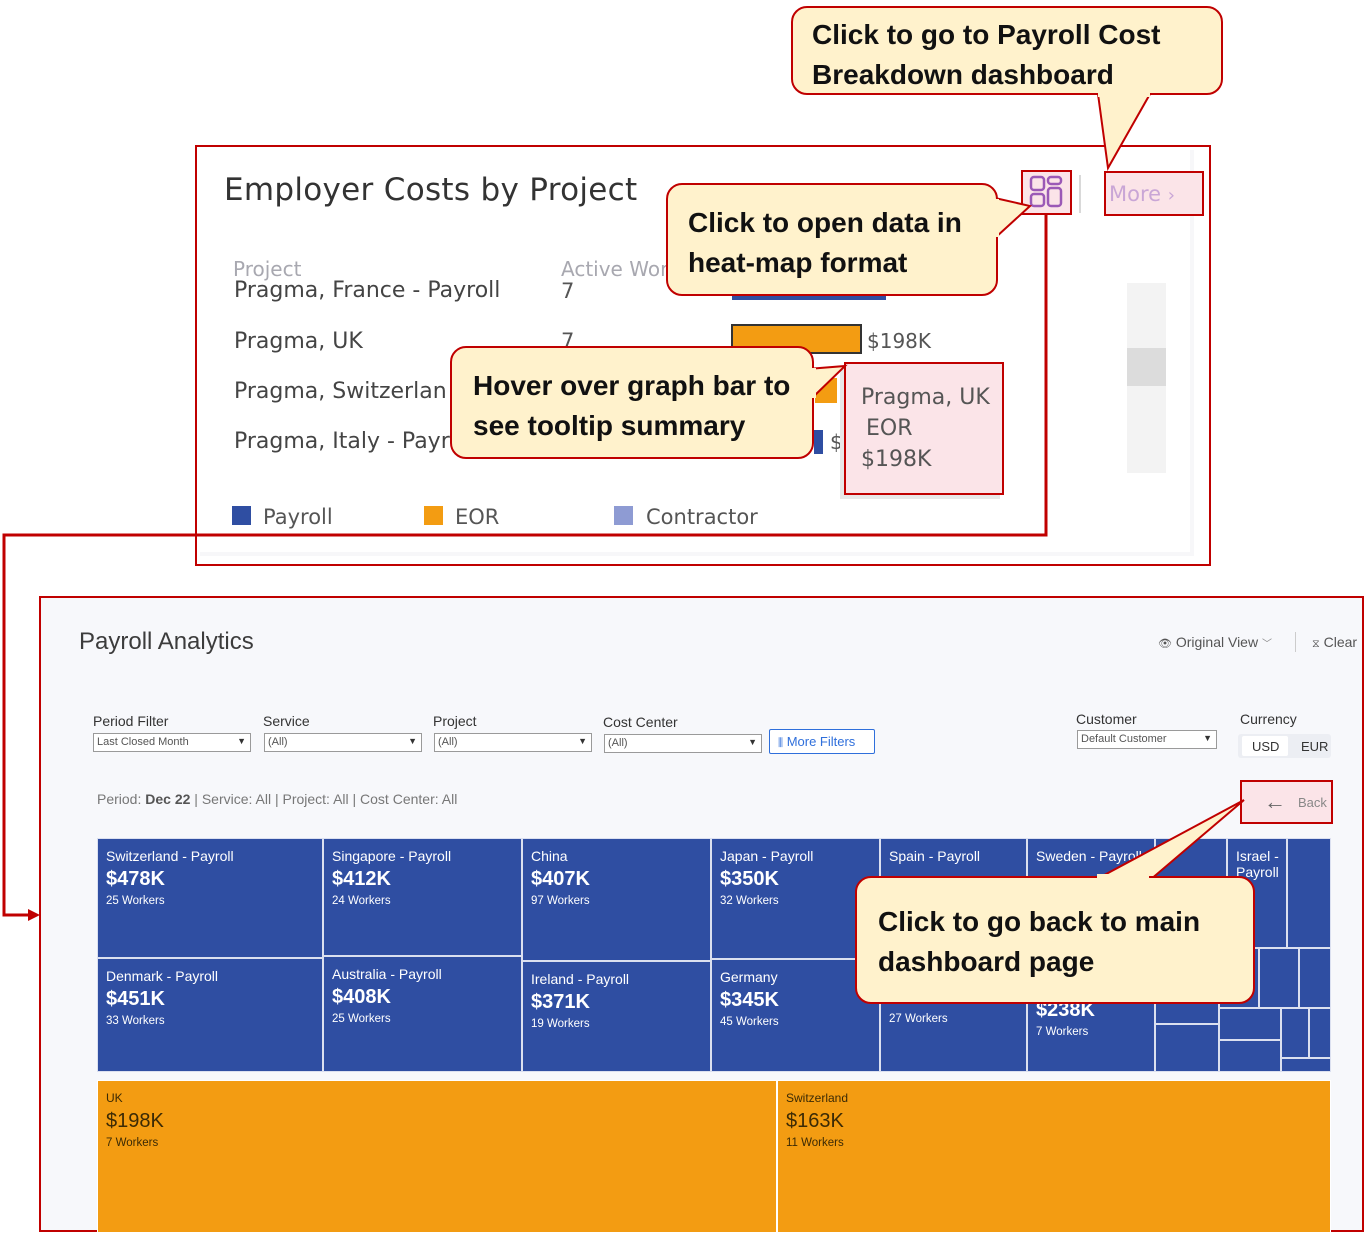 The height and width of the screenshot is (1234, 1366). I want to click on callout-tail-back, so click(1169, 840).